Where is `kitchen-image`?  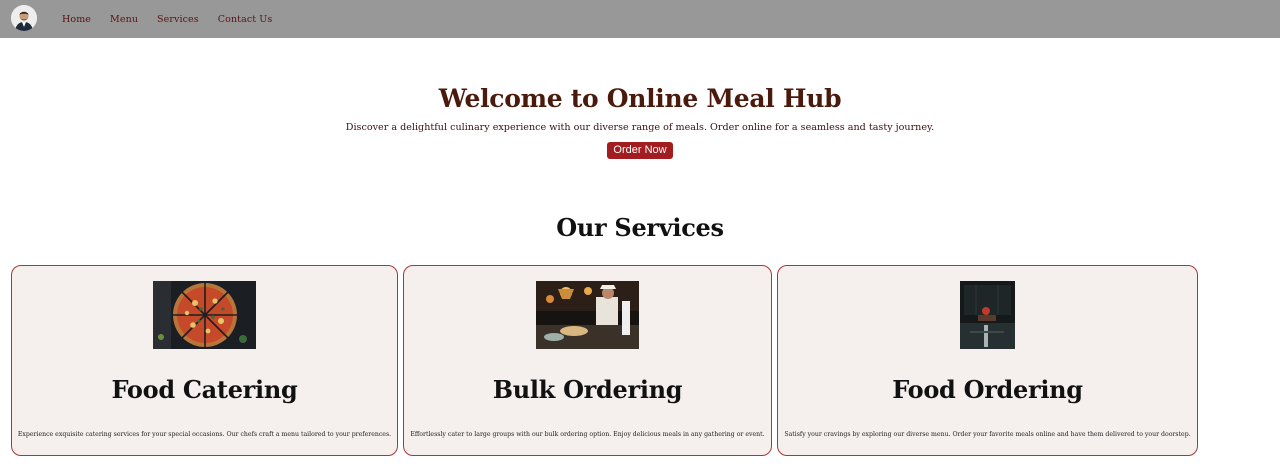
kitchen-image is located at coordinates (587, 315).